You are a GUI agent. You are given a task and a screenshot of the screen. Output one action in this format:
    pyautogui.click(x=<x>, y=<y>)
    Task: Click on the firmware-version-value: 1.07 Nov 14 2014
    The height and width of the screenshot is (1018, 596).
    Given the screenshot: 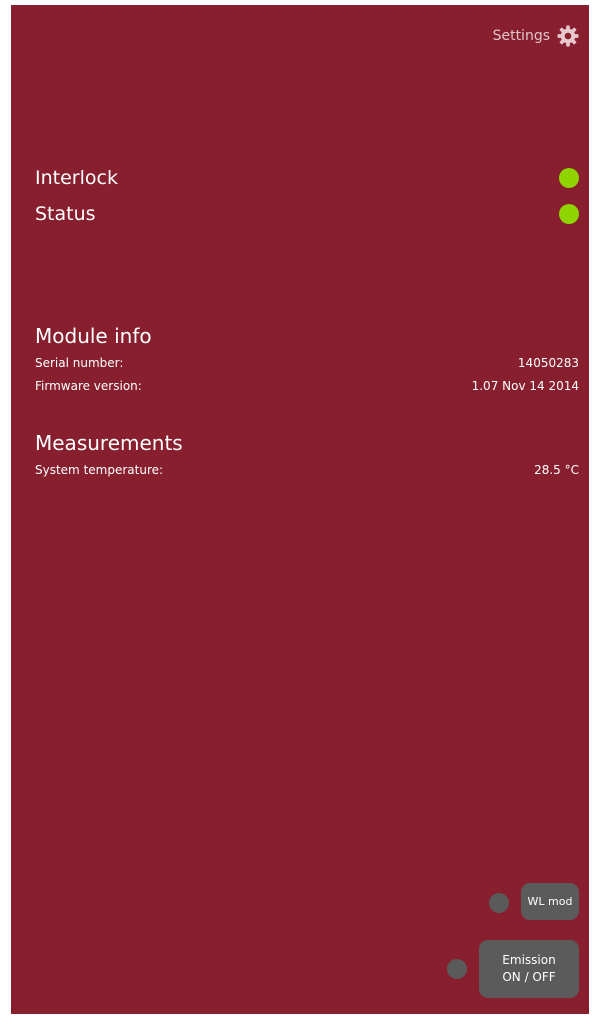 What is the action you would take?
    pyautogui.click(x=525, y=386)
    